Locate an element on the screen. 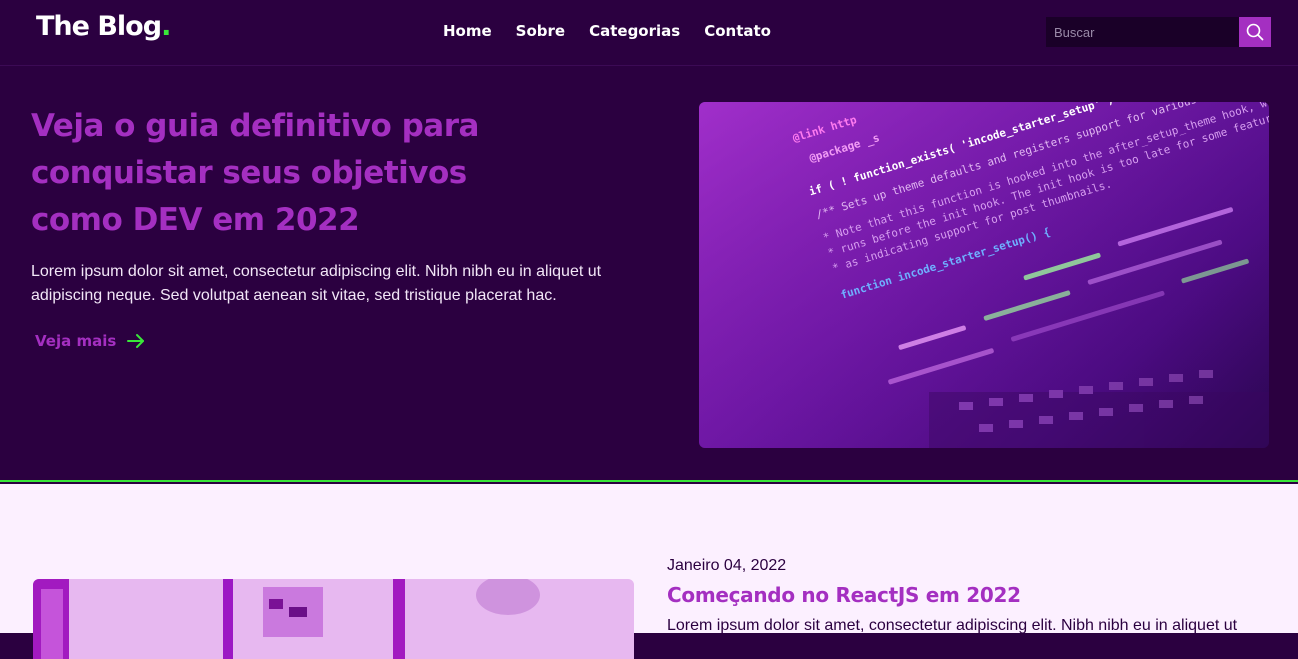 The image size is (1298, 659). post-title: Começando no ReactJS em 2022 is located at coordinates (844, 595).